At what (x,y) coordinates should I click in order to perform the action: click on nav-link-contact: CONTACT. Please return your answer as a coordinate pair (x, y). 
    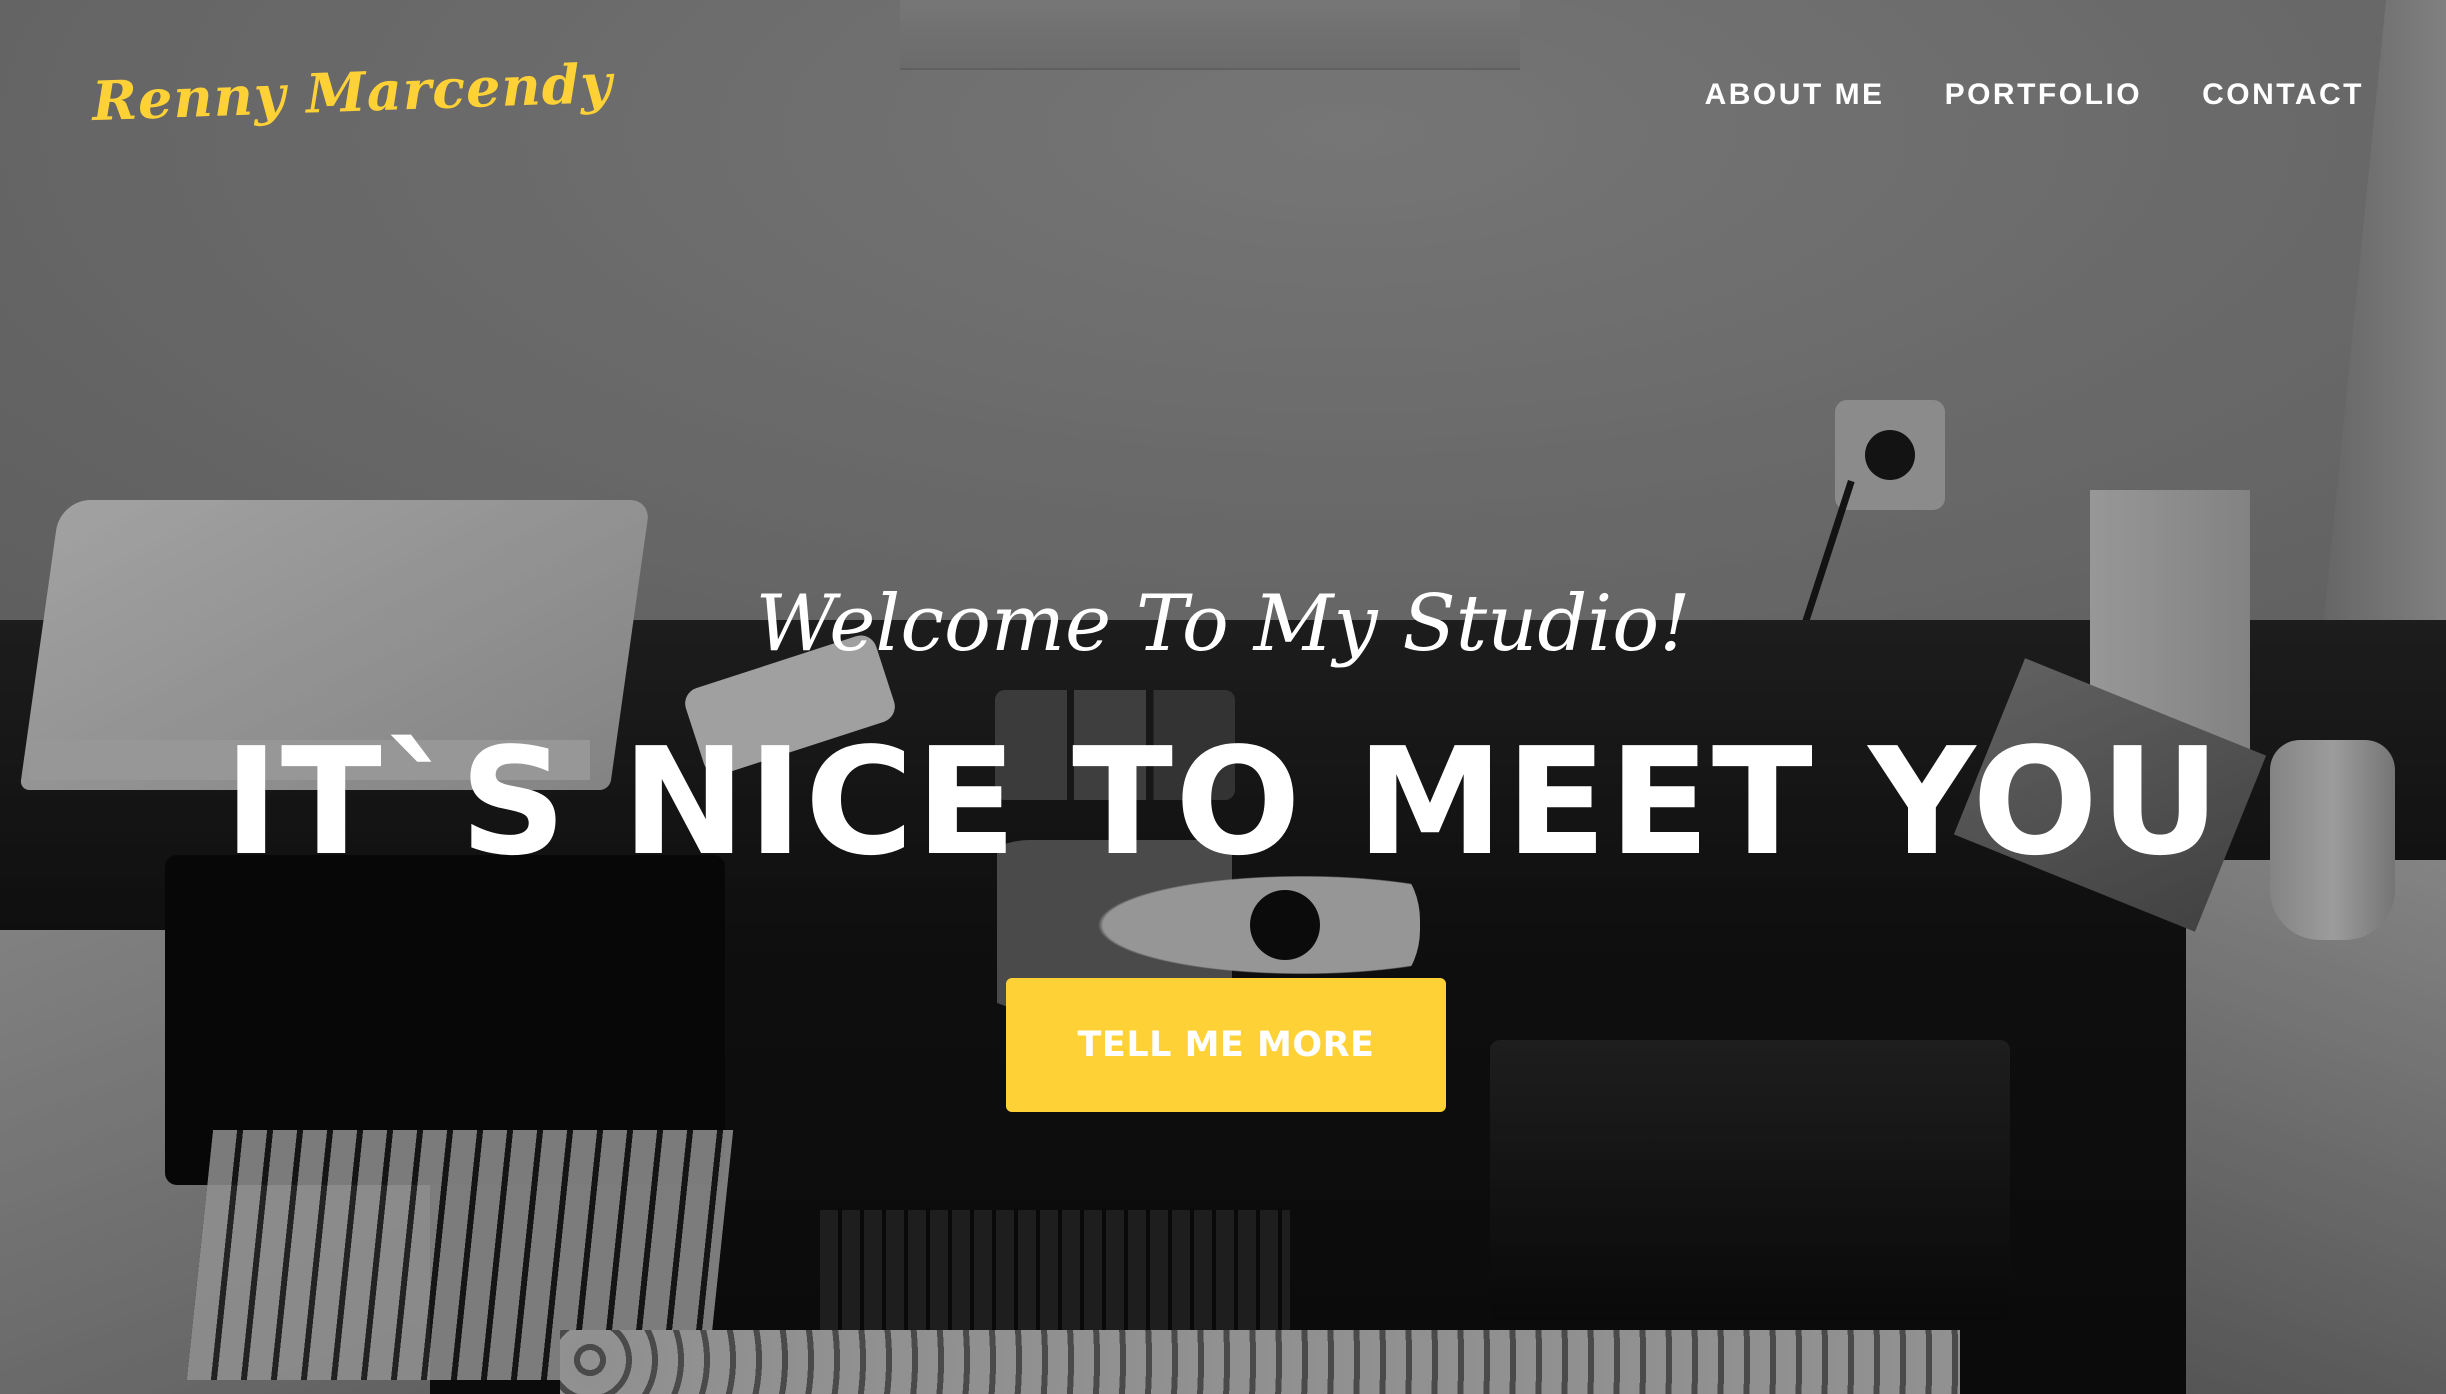
    Looking at the image, I should click on (2283, 94).